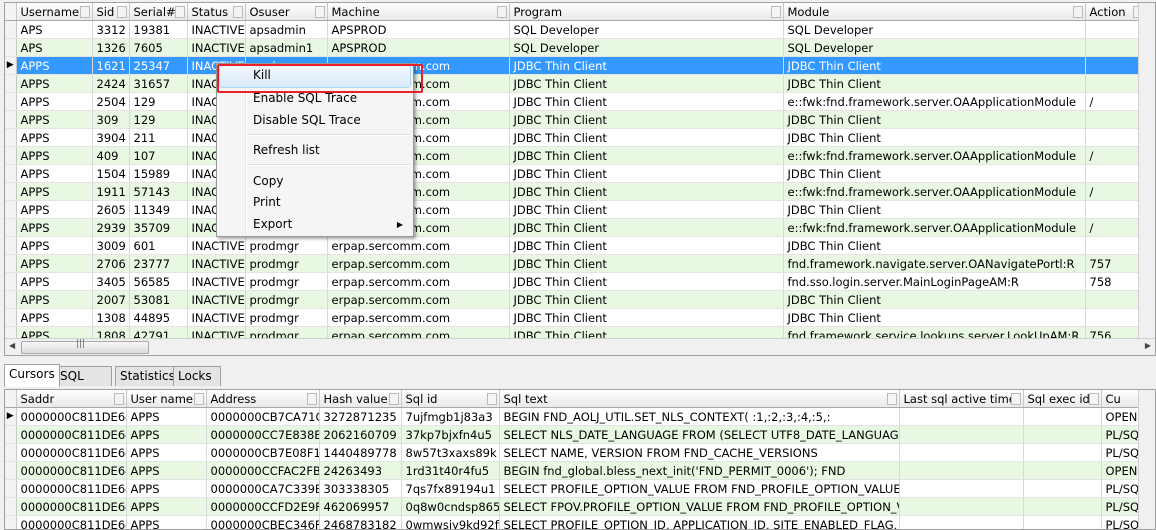 The image size is (1156, 530). What do you see at coordinates (307, 120) in the screenshot?
I see `menu-disable-sql-trace: Disable SQL Trace` at bounding box center [307, 120].